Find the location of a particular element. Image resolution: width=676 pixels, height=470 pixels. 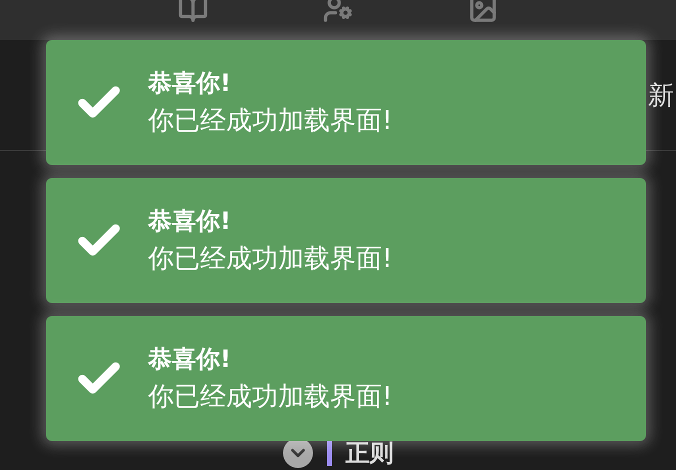

header-text: 新 is located at coordinates (661, 96).